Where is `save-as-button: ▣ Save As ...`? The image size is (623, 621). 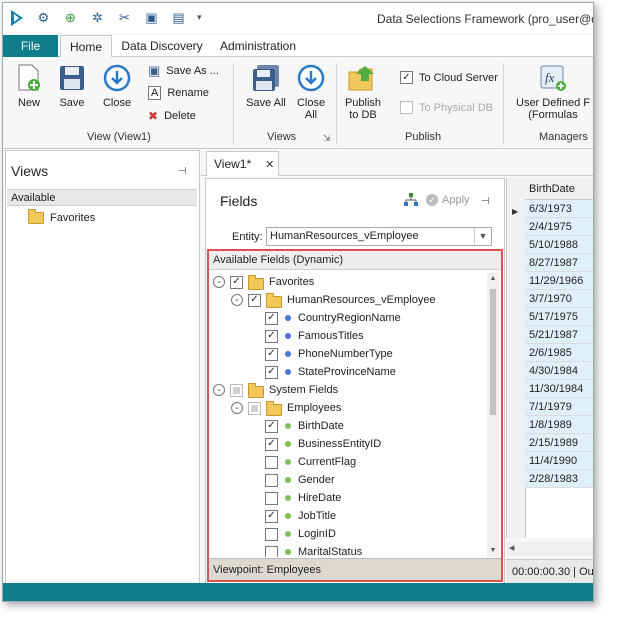 save-as-button: ▣ Save As ... is located at coordinates (183, 71).